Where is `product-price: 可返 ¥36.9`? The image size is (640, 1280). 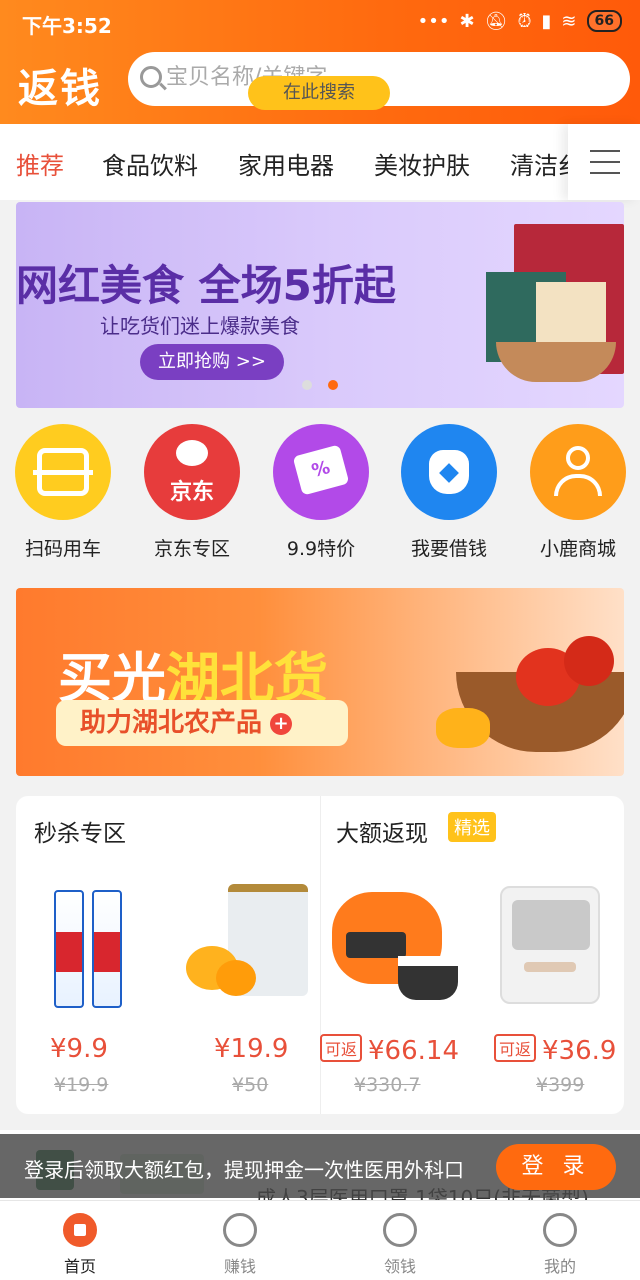
product-price: 可返 ¥36.9 is located at coordinates (555, 1050).